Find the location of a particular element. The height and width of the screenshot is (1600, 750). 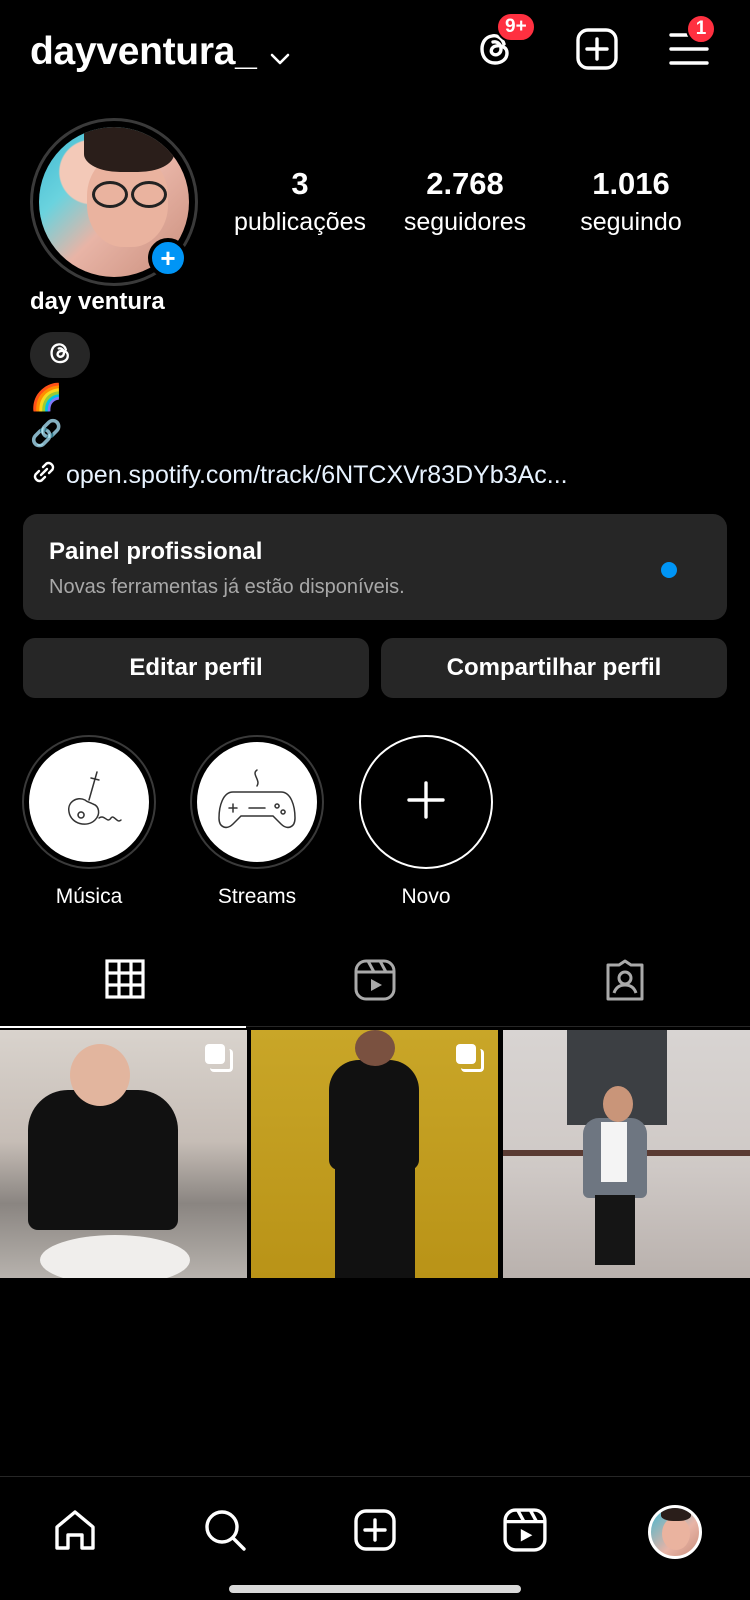

edit-profile-button: Editar perfil is located at coordinates (196, 668).